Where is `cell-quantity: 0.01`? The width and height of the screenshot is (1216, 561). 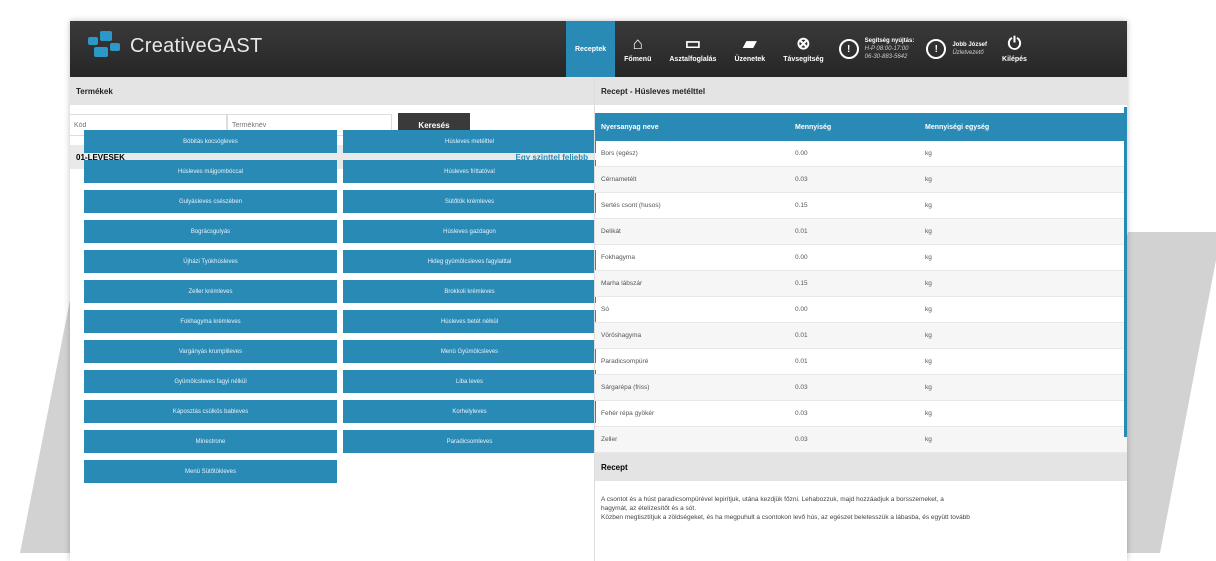
cell-quantity: 0.01 is located at coordinates (801, 231).